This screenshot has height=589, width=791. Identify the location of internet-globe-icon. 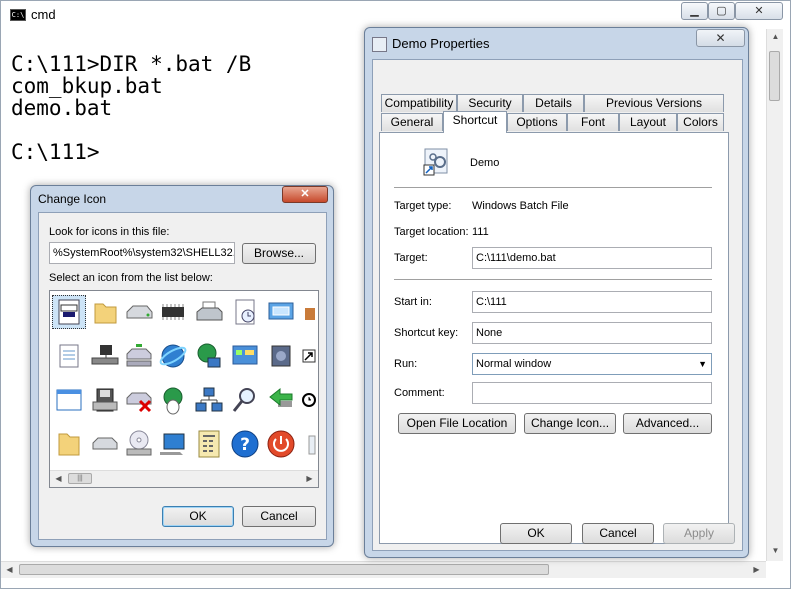
(173, 356).